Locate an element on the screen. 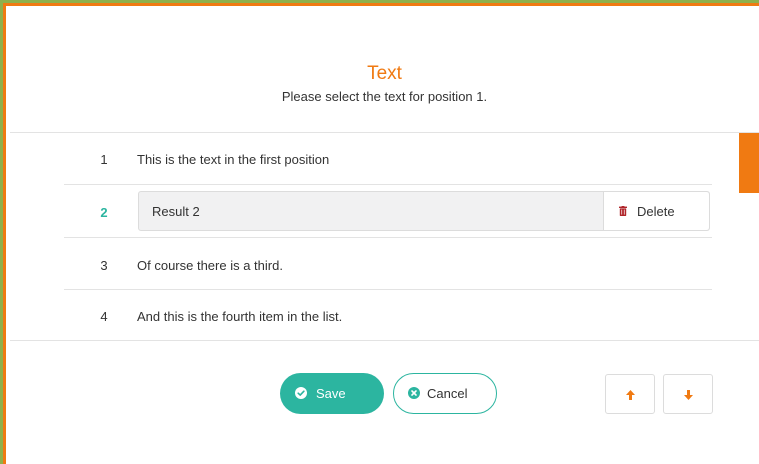  arrow-down-icon is located at coordinates (688, 395).